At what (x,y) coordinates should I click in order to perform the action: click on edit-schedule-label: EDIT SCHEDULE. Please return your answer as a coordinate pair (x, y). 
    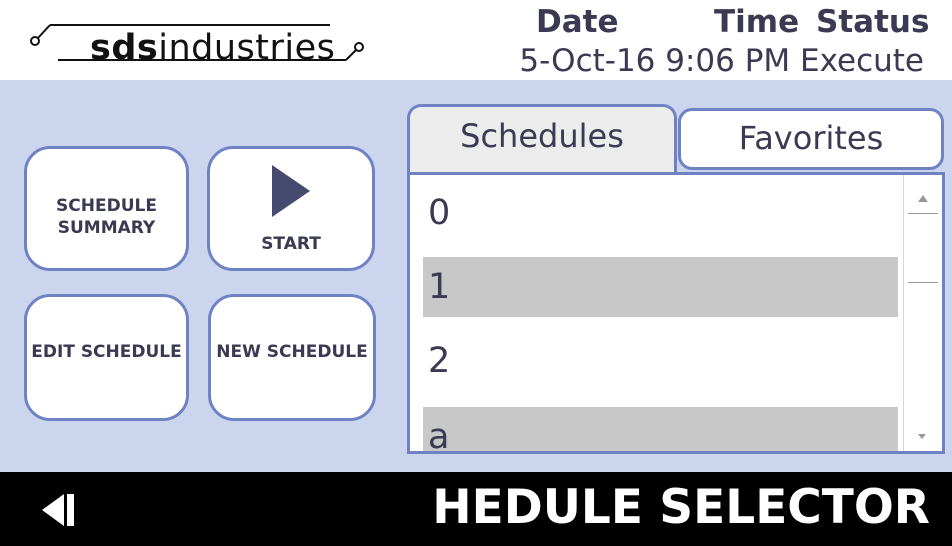
    Looking at the image, I should click on (106, 352).